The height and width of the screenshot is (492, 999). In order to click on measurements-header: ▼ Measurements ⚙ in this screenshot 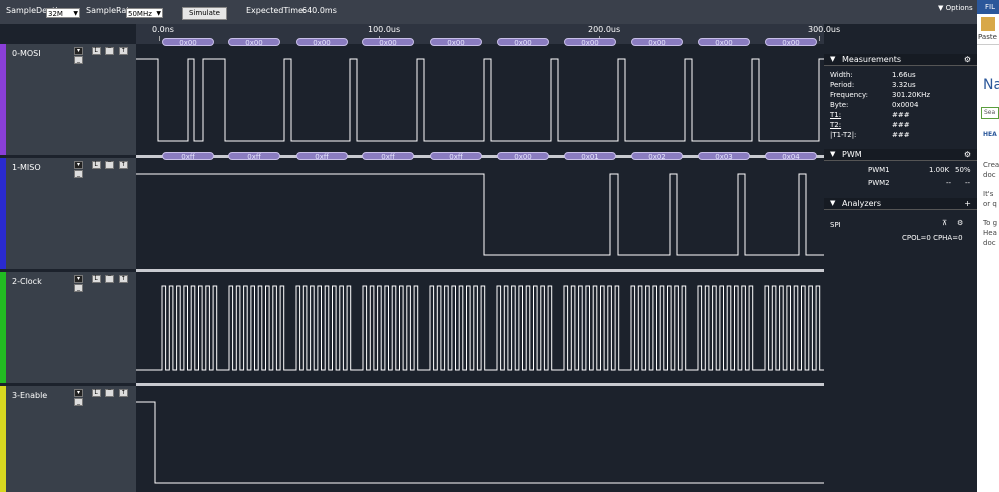, I will do `click(900, 60)`.